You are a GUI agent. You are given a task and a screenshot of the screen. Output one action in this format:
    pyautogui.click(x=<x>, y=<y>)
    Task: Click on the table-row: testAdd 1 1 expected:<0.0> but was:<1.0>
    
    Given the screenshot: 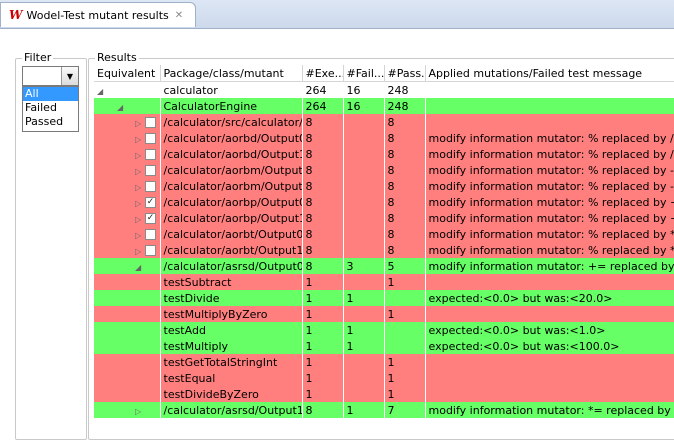 What is the action you would take?
    pyautogui.click(x=384, y=330)
    